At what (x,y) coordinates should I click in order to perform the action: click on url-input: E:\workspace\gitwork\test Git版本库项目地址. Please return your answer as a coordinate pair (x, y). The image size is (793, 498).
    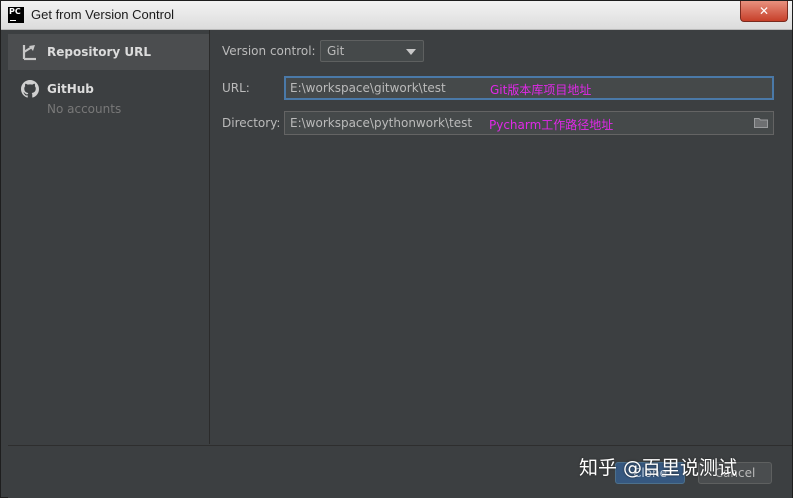
    Looking at the image, I should click on (529, 88).